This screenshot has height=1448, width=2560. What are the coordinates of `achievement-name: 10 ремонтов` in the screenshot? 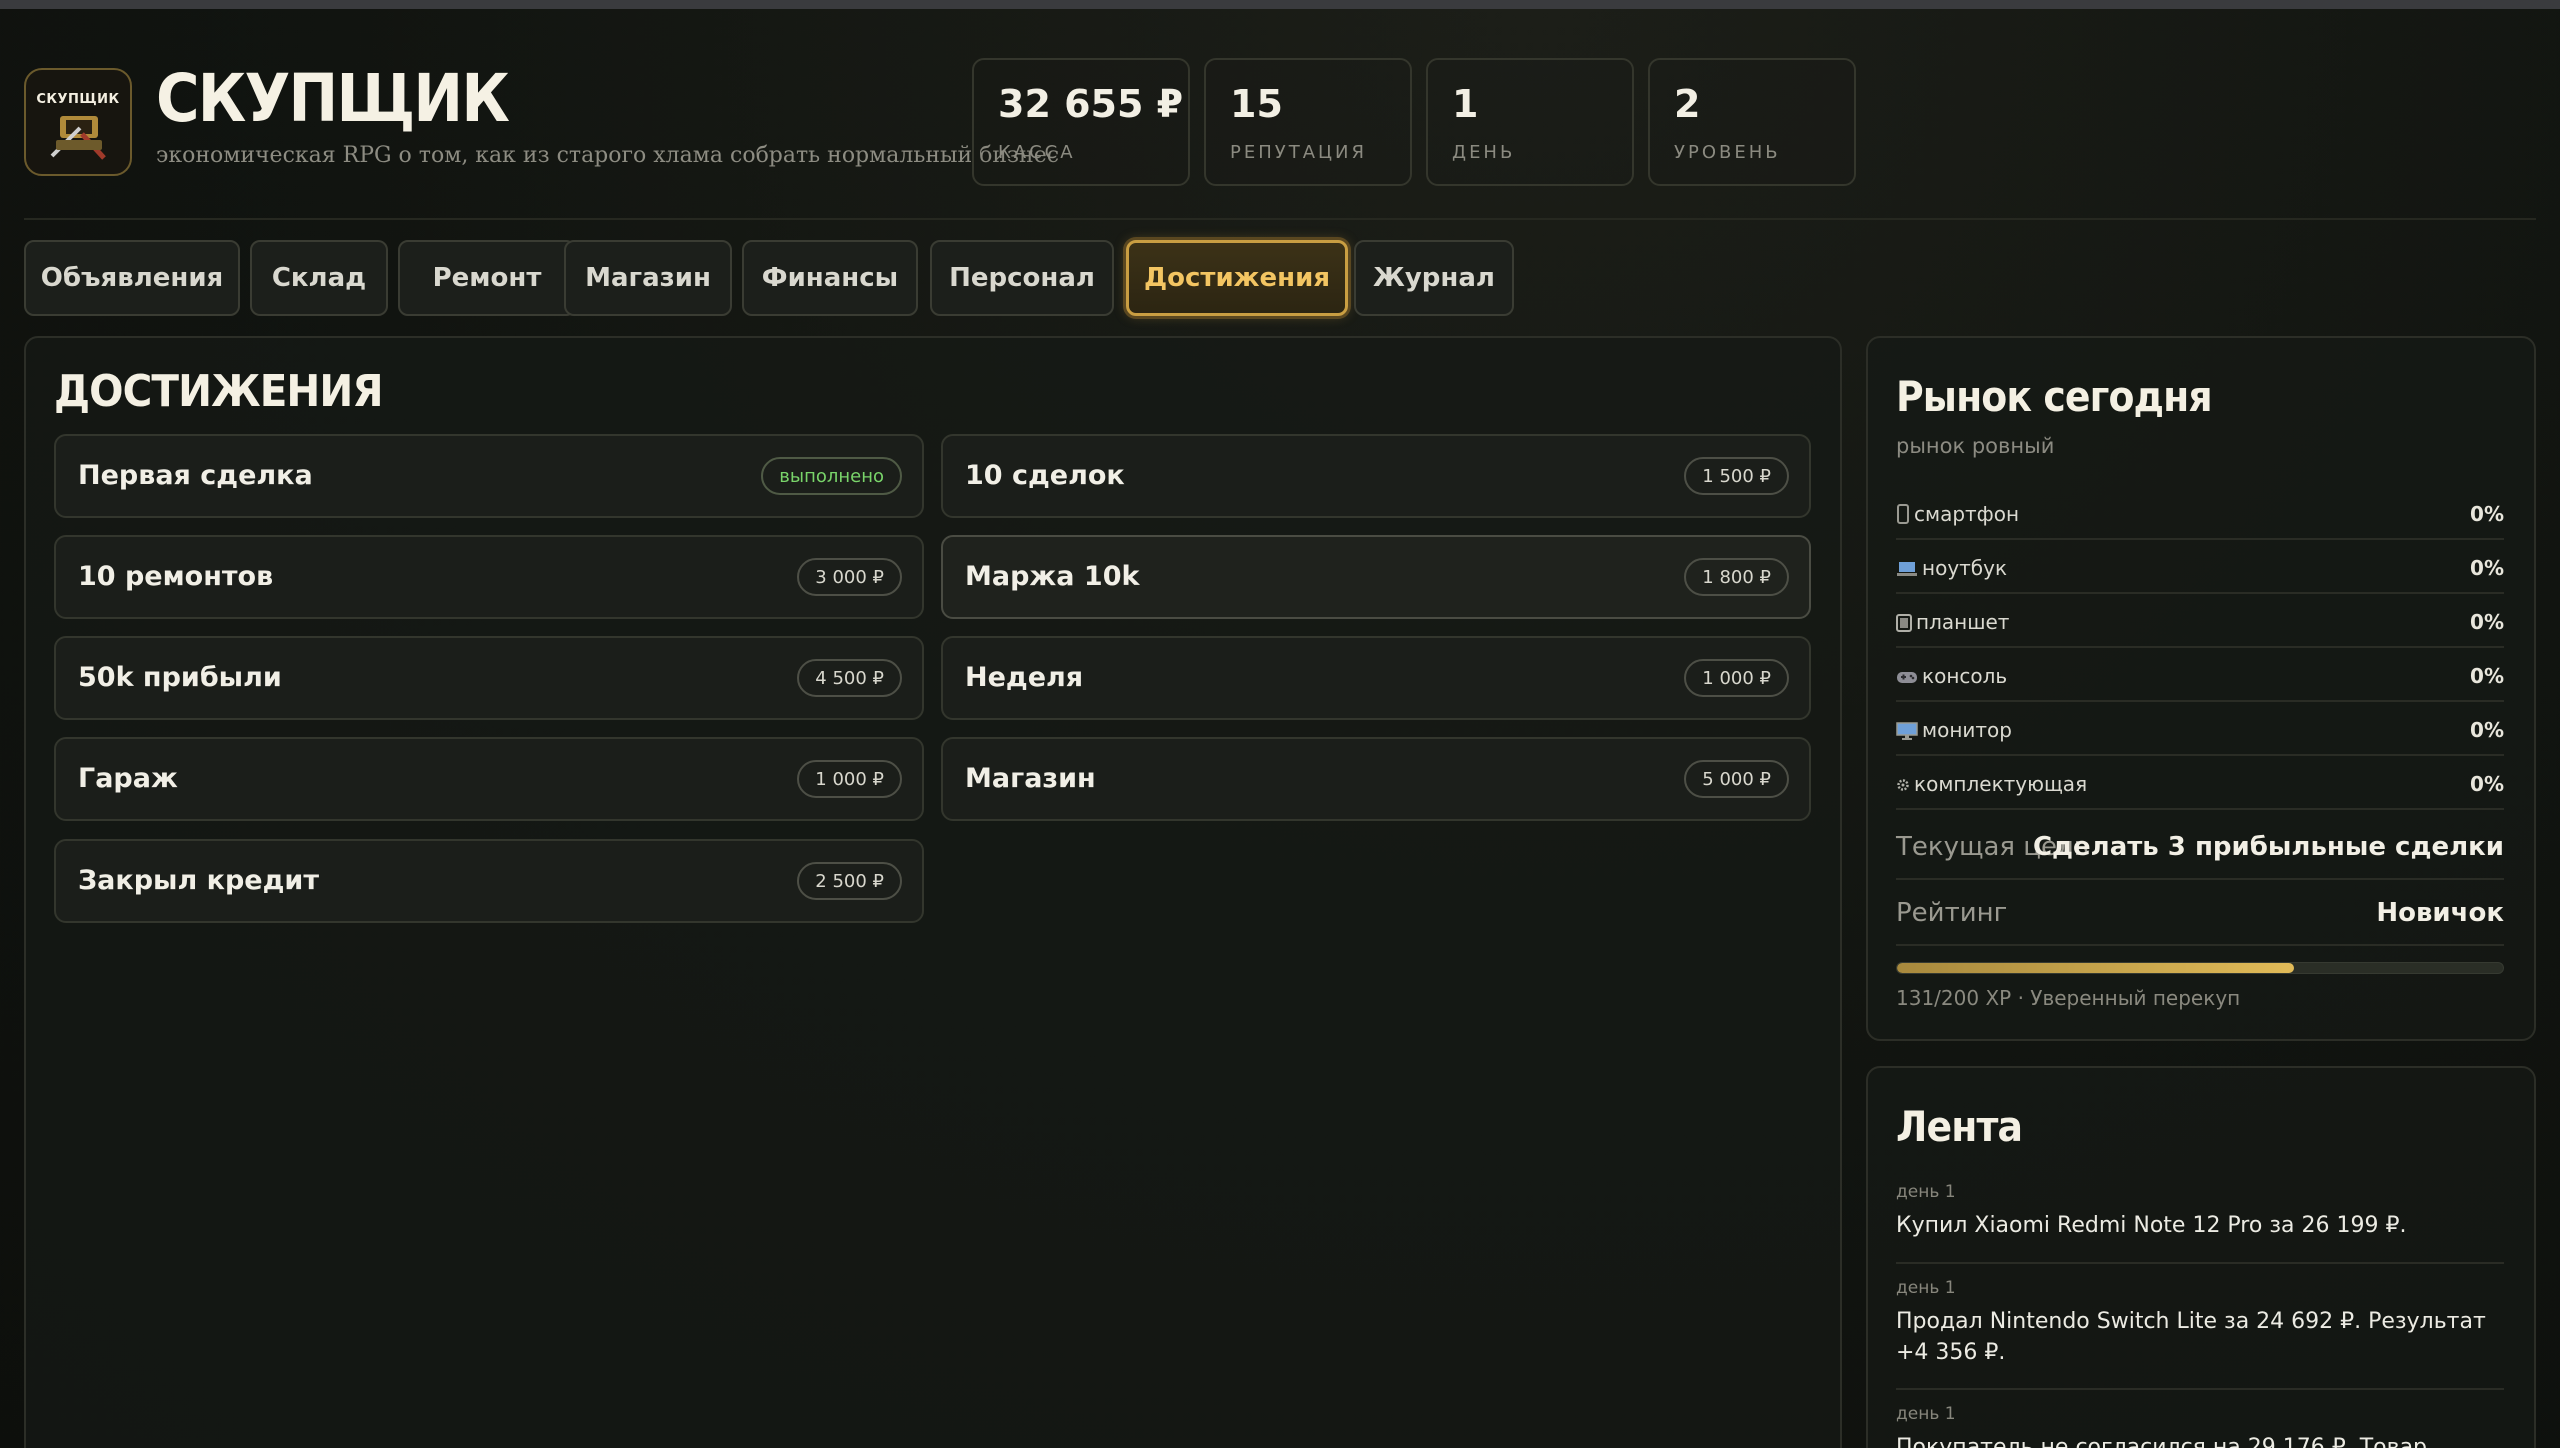 It's located at (176, 576).